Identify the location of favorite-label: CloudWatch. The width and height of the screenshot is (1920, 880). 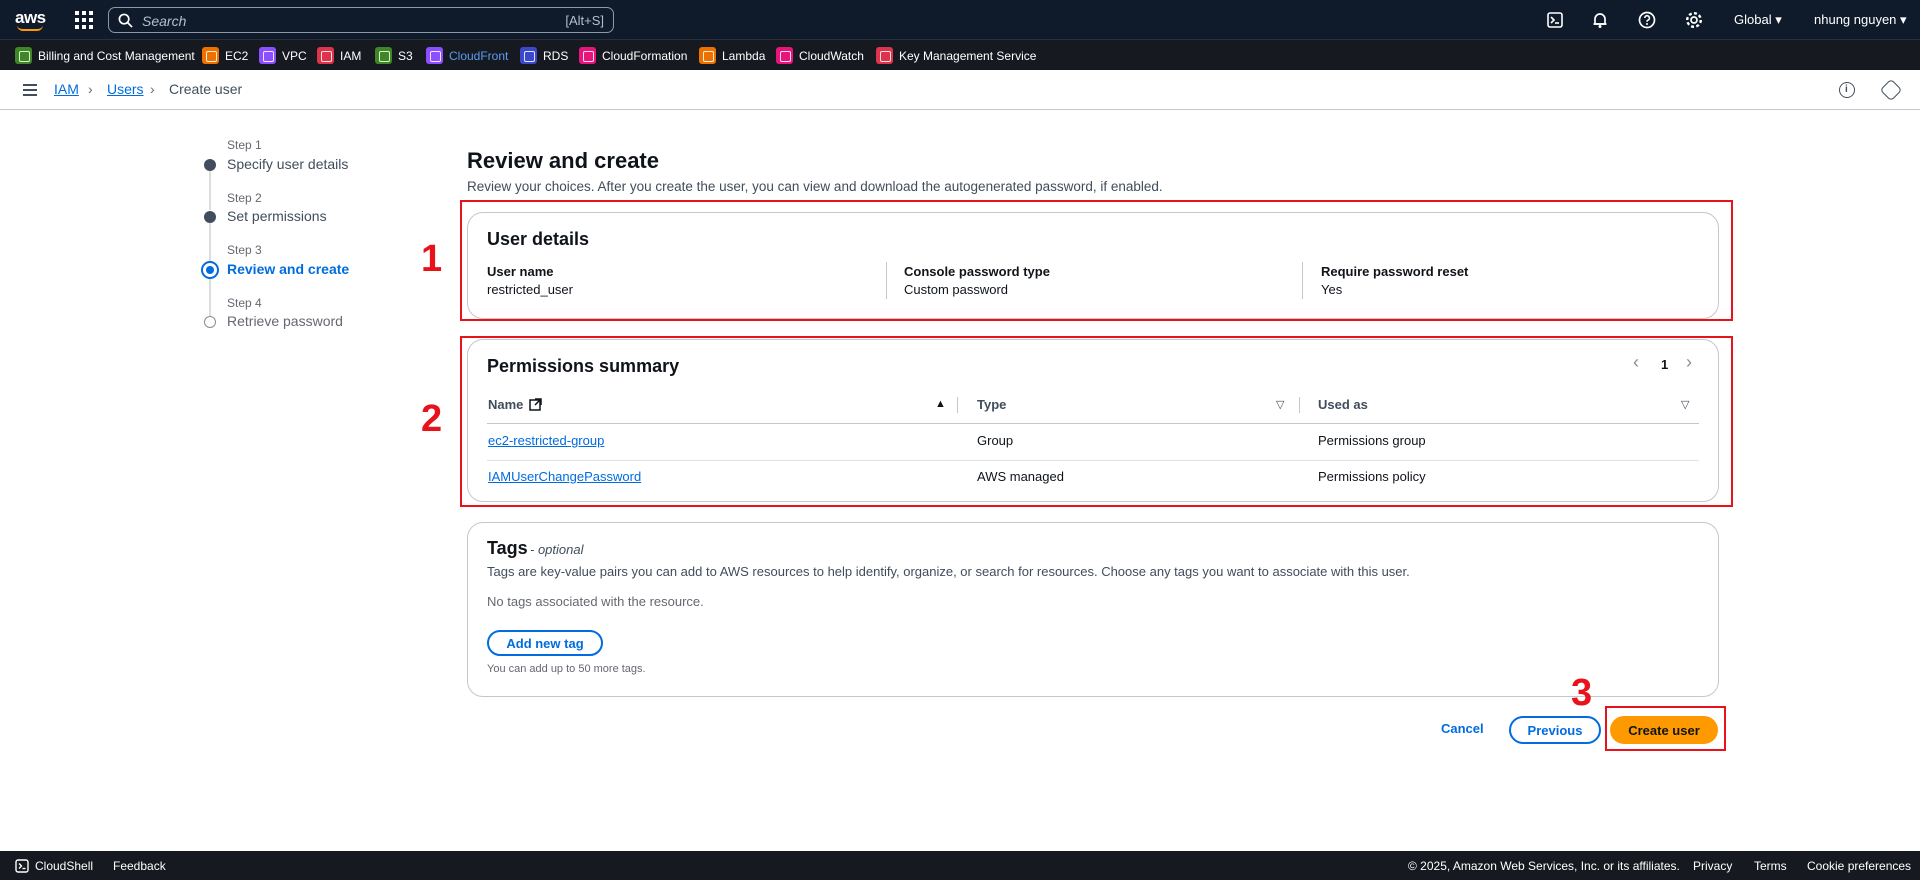
(831, 55).